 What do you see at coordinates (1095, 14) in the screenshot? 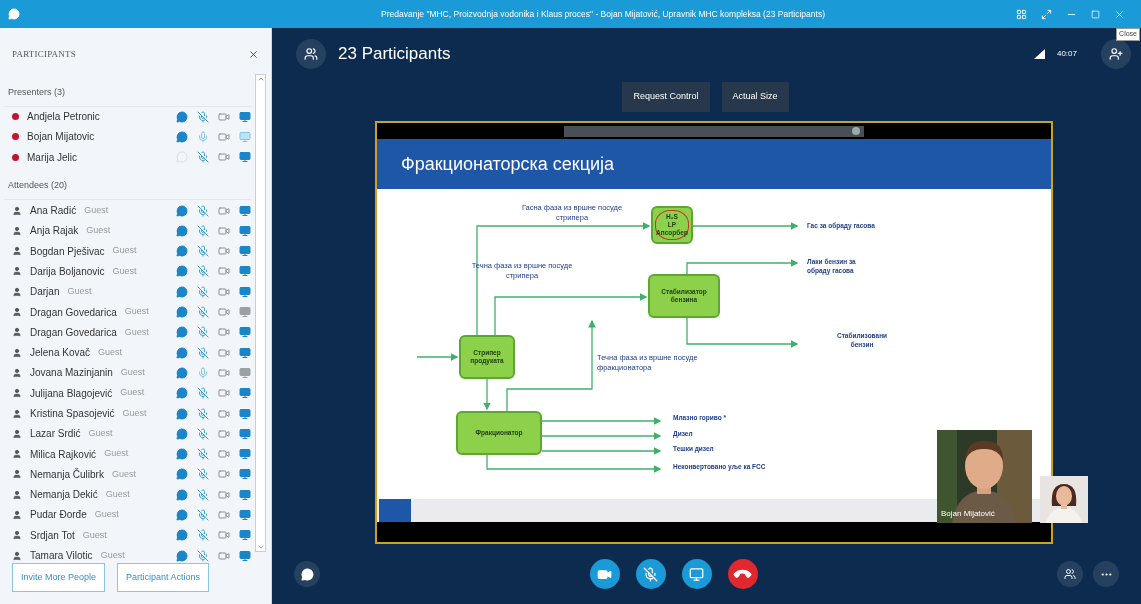
I see `maximize-icon` at bounding box center [1095, 14].